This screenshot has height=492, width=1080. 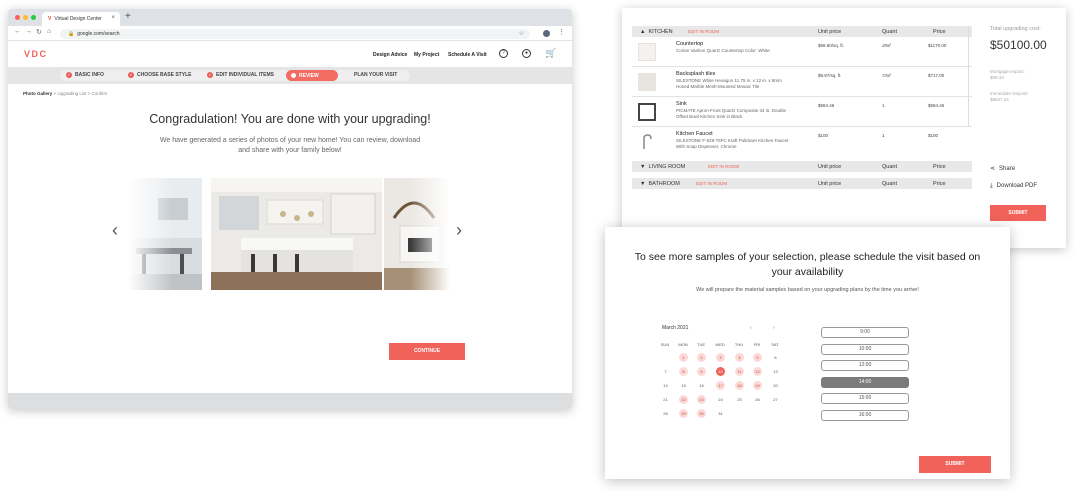 What do you see at coordinates (775, 385) in the screenshot?
I see `calendar-day: 20` at bounding box center [775, 385].